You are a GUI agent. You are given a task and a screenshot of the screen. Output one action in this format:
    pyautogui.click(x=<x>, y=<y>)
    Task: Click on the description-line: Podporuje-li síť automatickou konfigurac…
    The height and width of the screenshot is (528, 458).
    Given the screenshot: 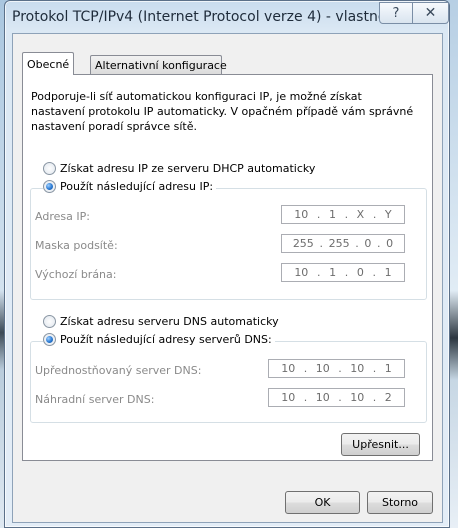 What is the action you would take?
    pyautogui.click(x=196, y=96)
    